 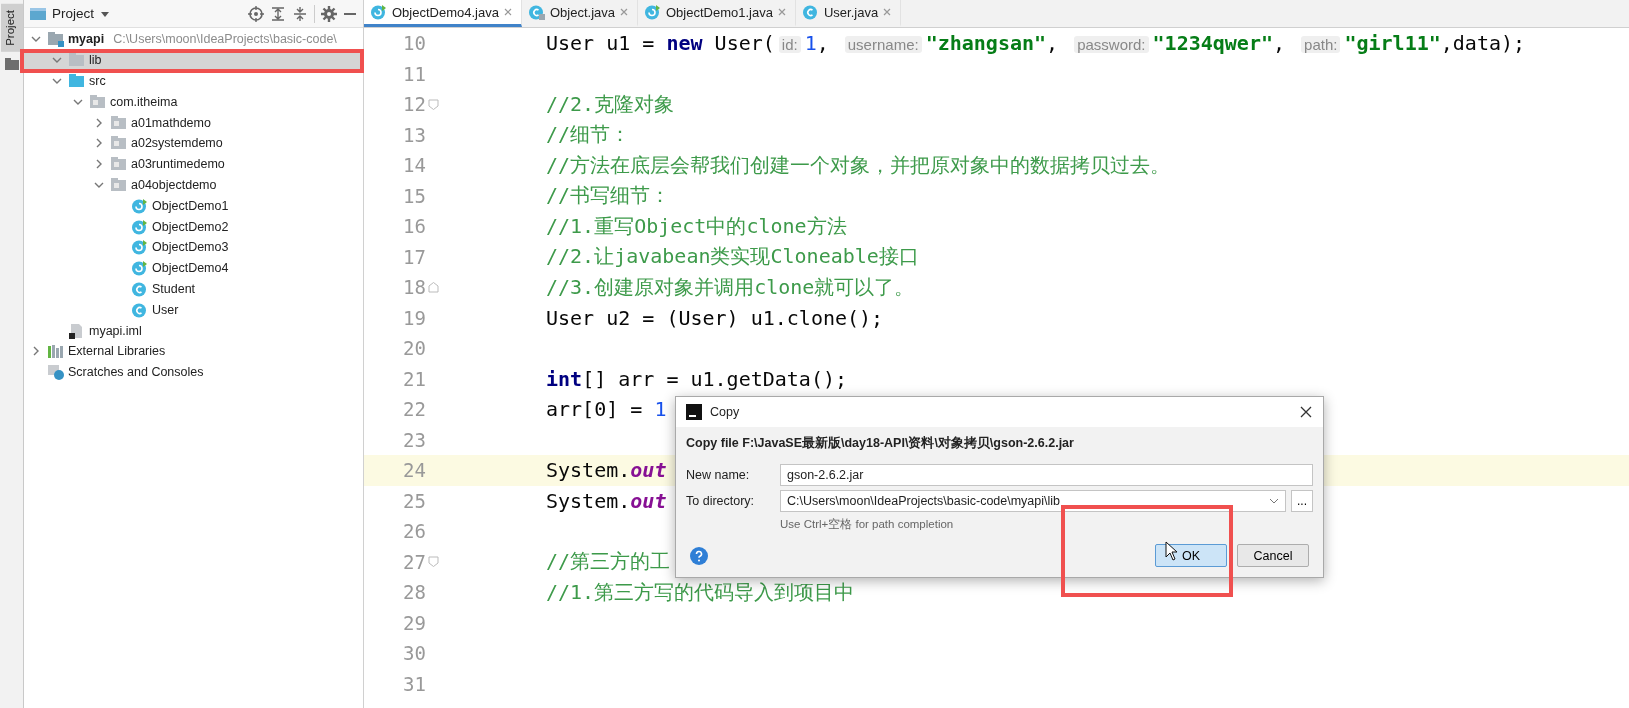 What do you see at coordinates (414, 409) in the screenshot?
I see `line-number: 22` at bounding box center [414, 409].